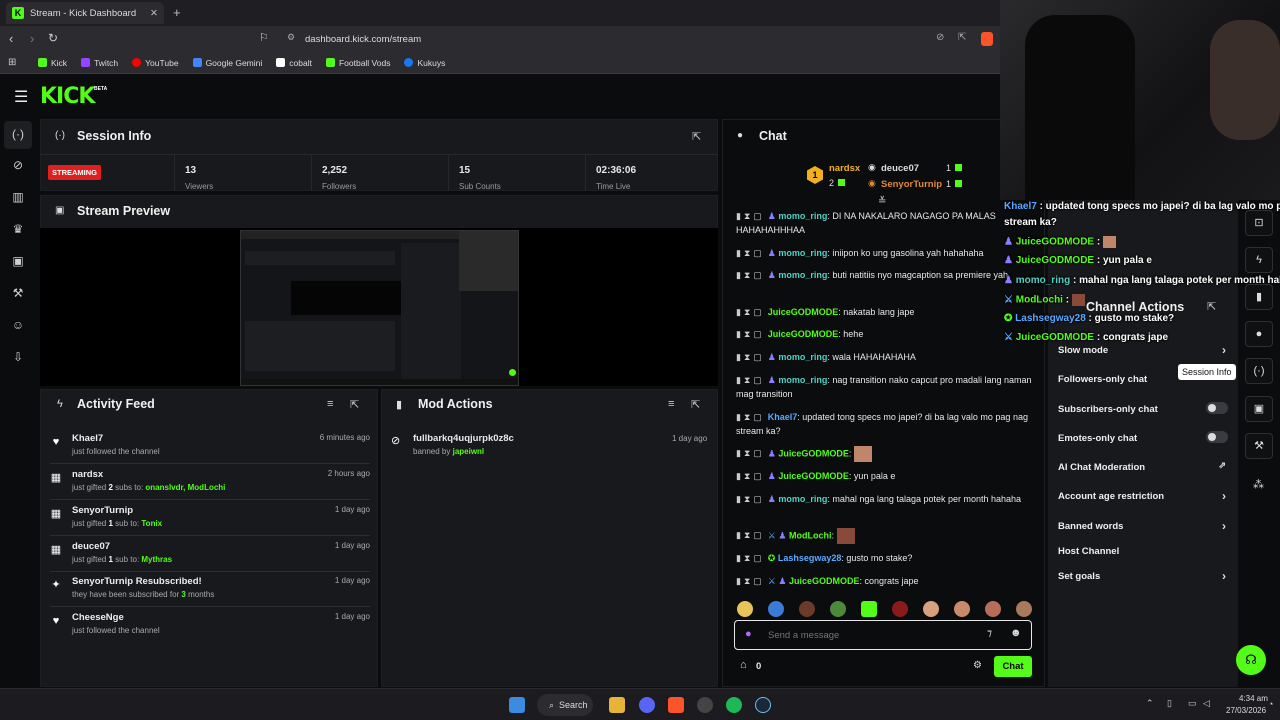 The width and height of the screenshot is (1280, 720). Describe the element at coordinates (1169, 703) in the screenshot. I see `tray-icon: ▯` at that location.